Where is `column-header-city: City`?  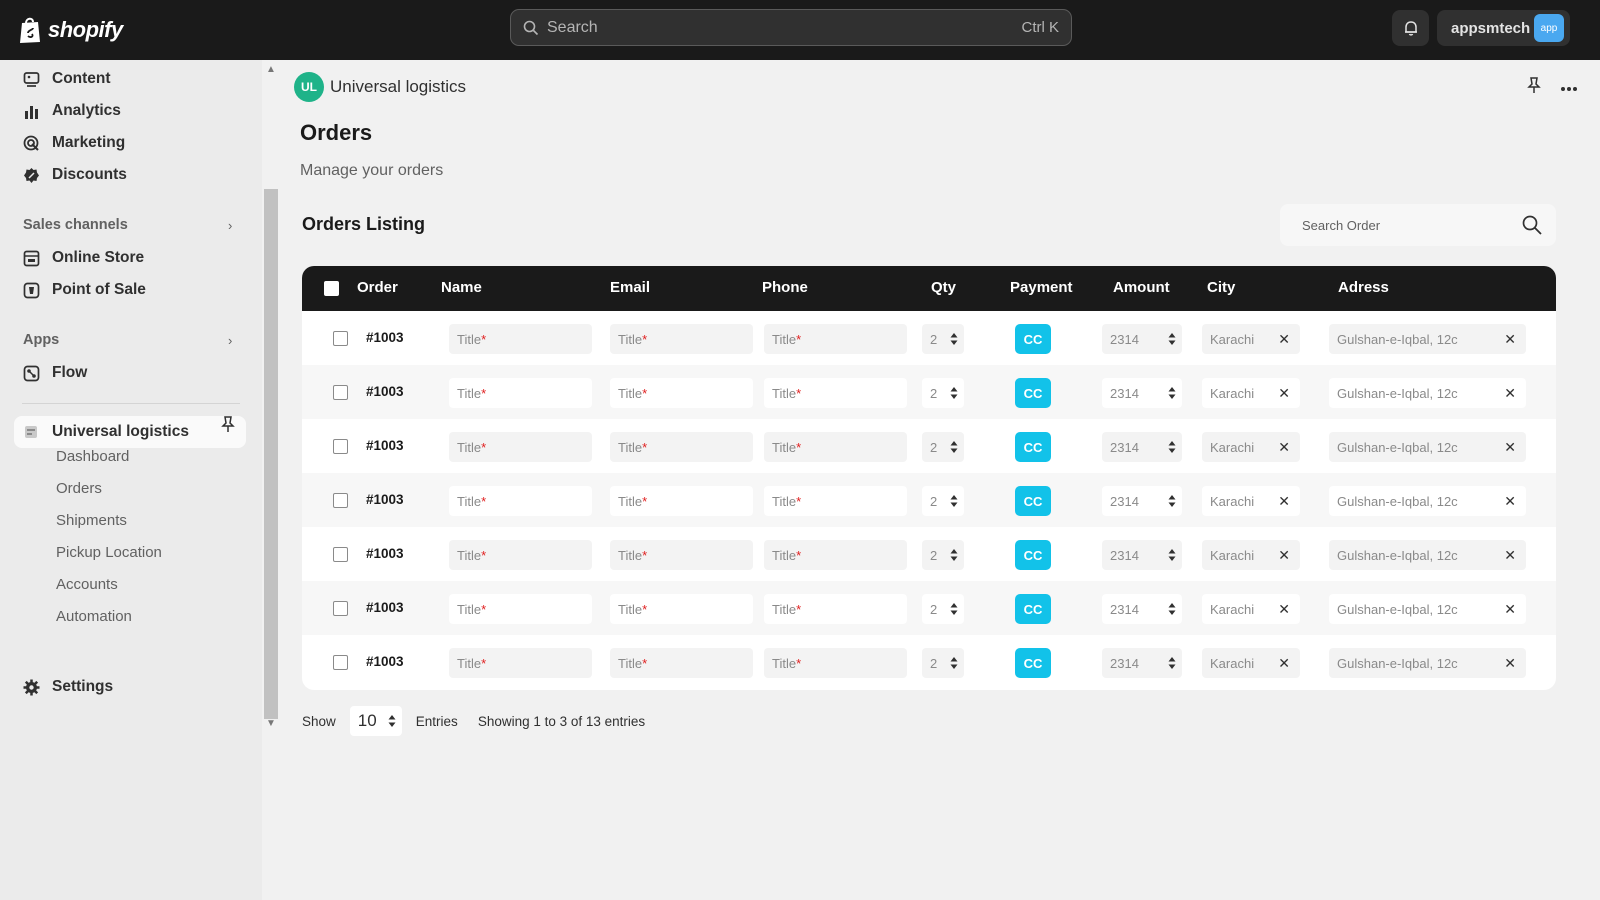 column-header-city: City is located at coordinates (1221, 287).